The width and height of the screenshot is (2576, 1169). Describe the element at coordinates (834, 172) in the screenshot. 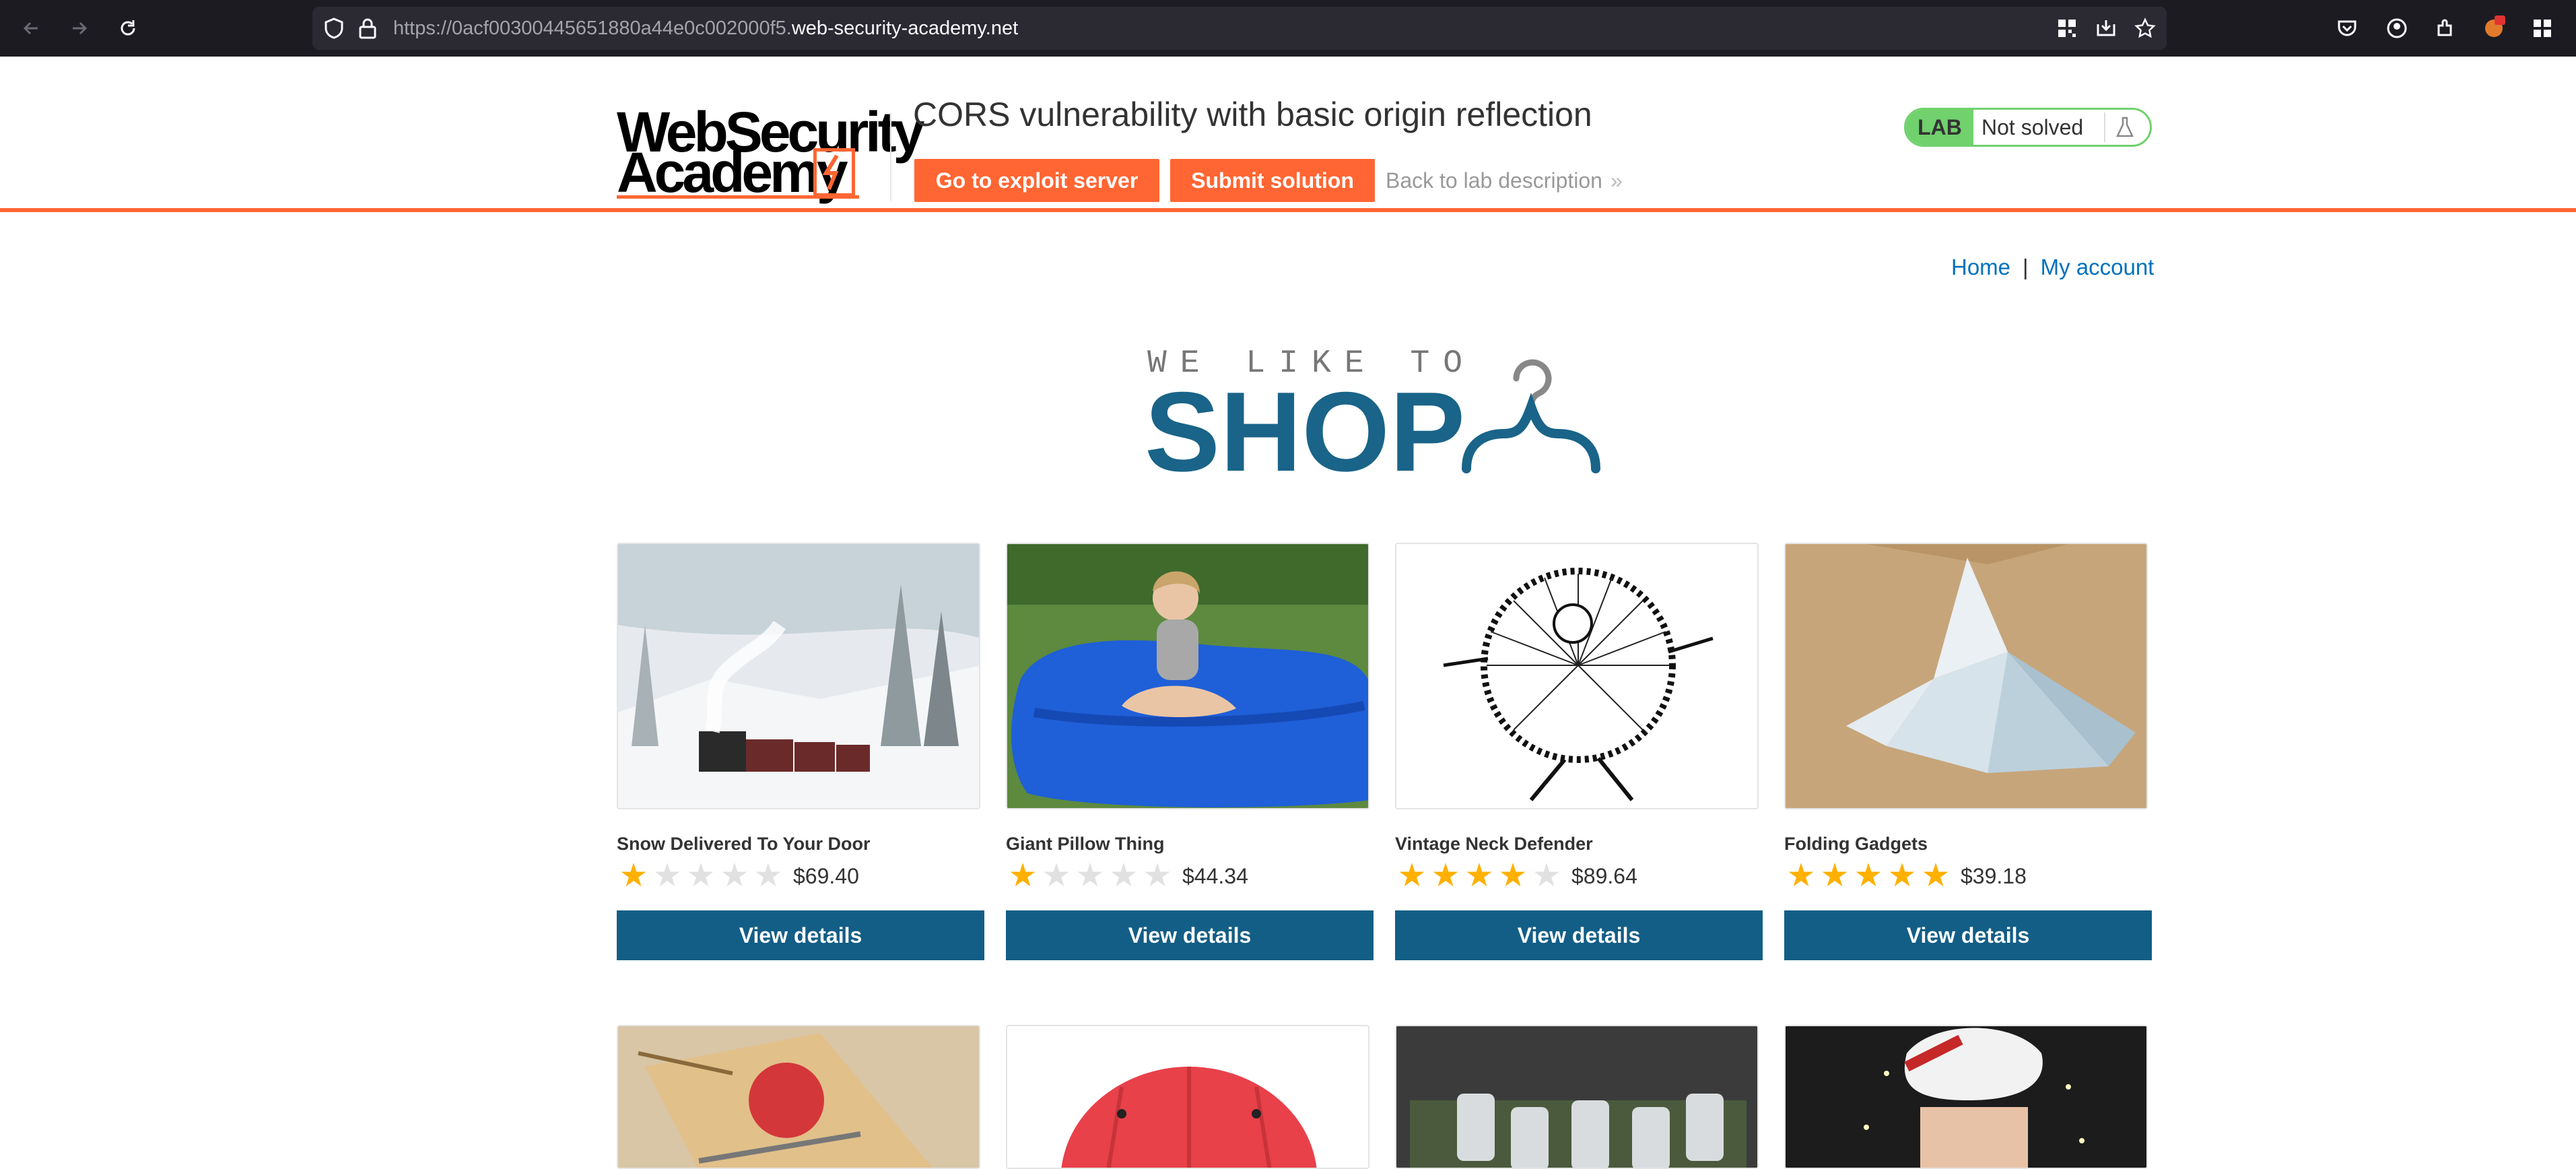

I see `logo-bolt-icon` at that location.